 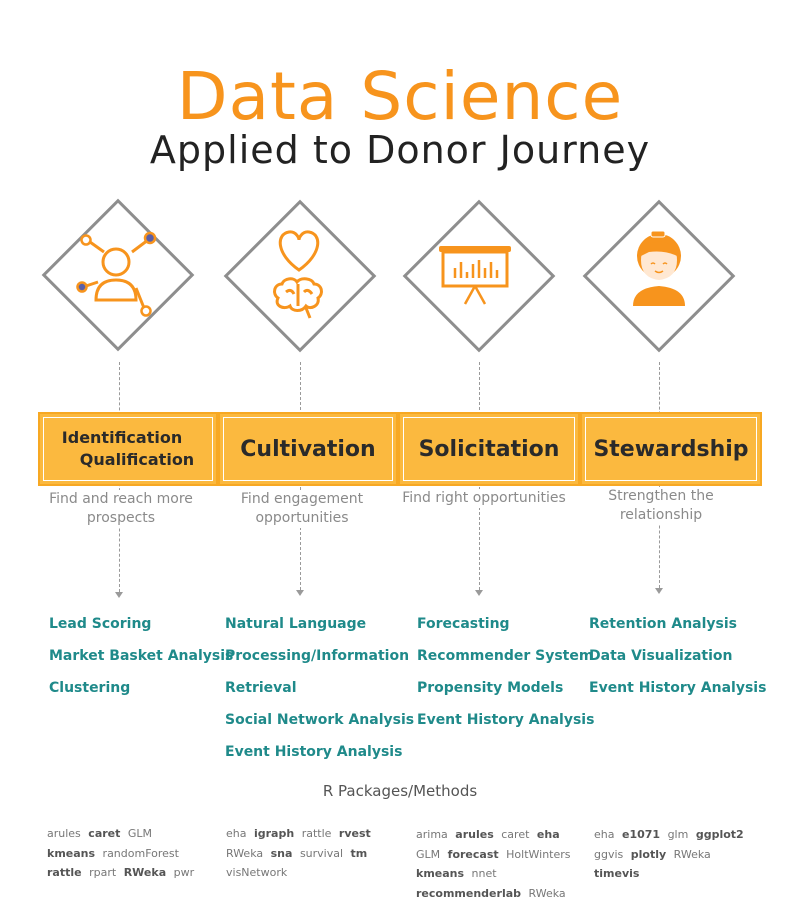 I want to click on donor-woman-icon, so click(x=659, y=268).